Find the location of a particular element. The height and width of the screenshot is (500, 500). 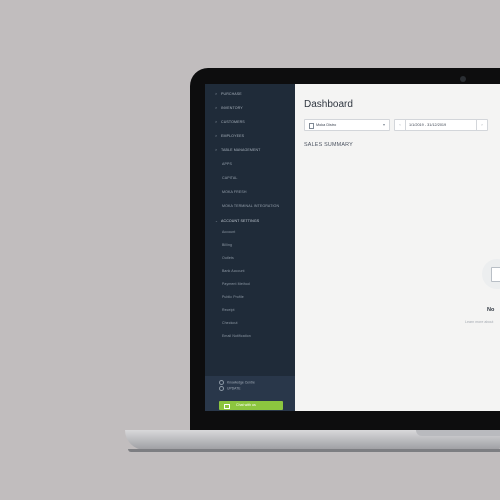

info-icon is located at coordinates (221, 388).